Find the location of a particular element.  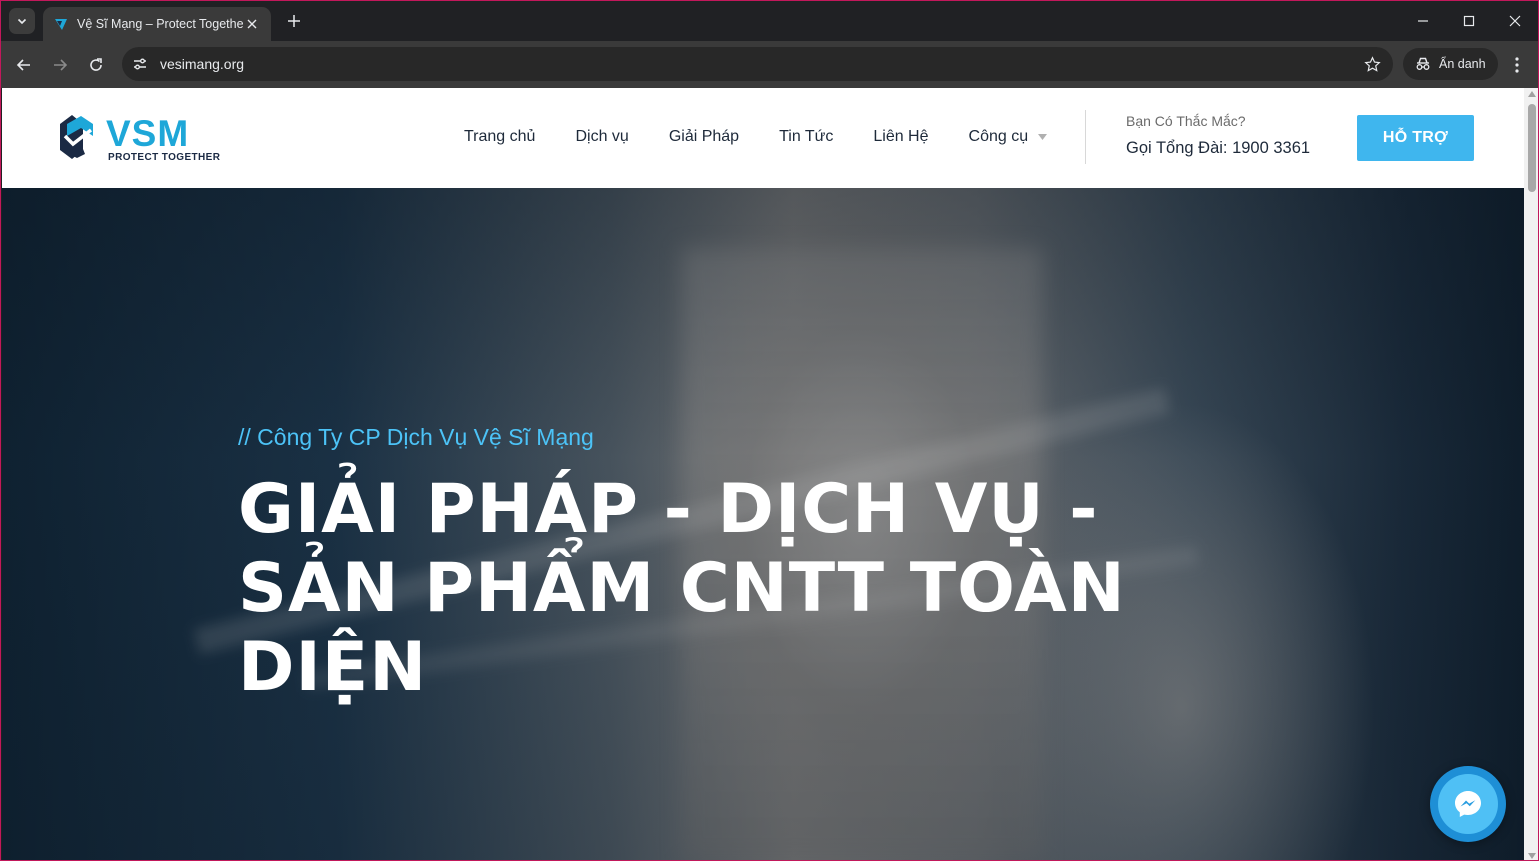

close-icon is located at coordinates (1515, 21).